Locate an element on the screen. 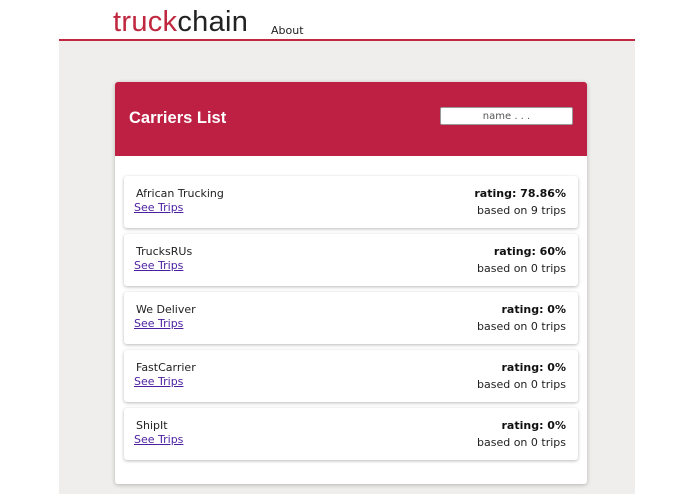 The image size is (695, 494). carrier-name: We Deliver is located at coordinates (166, 309).